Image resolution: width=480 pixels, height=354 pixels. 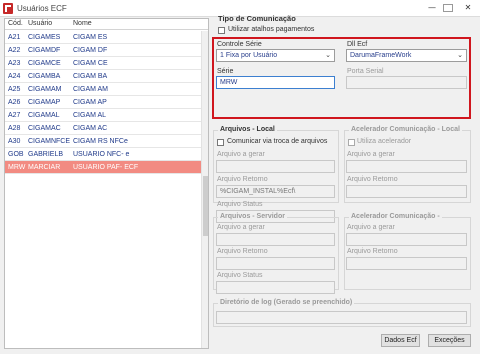 I want to click on cell-nome: CIGAM AP, so click(x=90, y=102).